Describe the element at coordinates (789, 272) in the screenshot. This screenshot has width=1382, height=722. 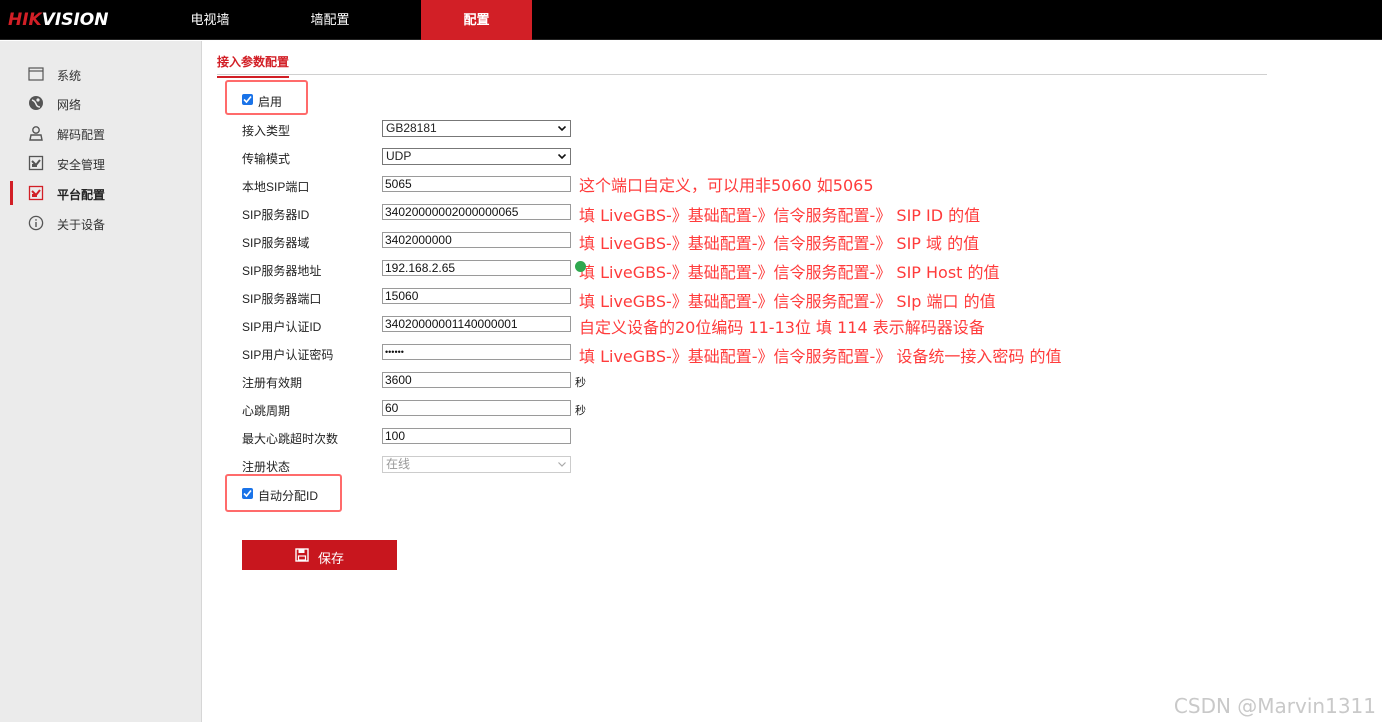
I see `annotation-server-address: 填 LiveGBS-》基础配置-》信令服务配置-》 SIP Host 的值` at that location.